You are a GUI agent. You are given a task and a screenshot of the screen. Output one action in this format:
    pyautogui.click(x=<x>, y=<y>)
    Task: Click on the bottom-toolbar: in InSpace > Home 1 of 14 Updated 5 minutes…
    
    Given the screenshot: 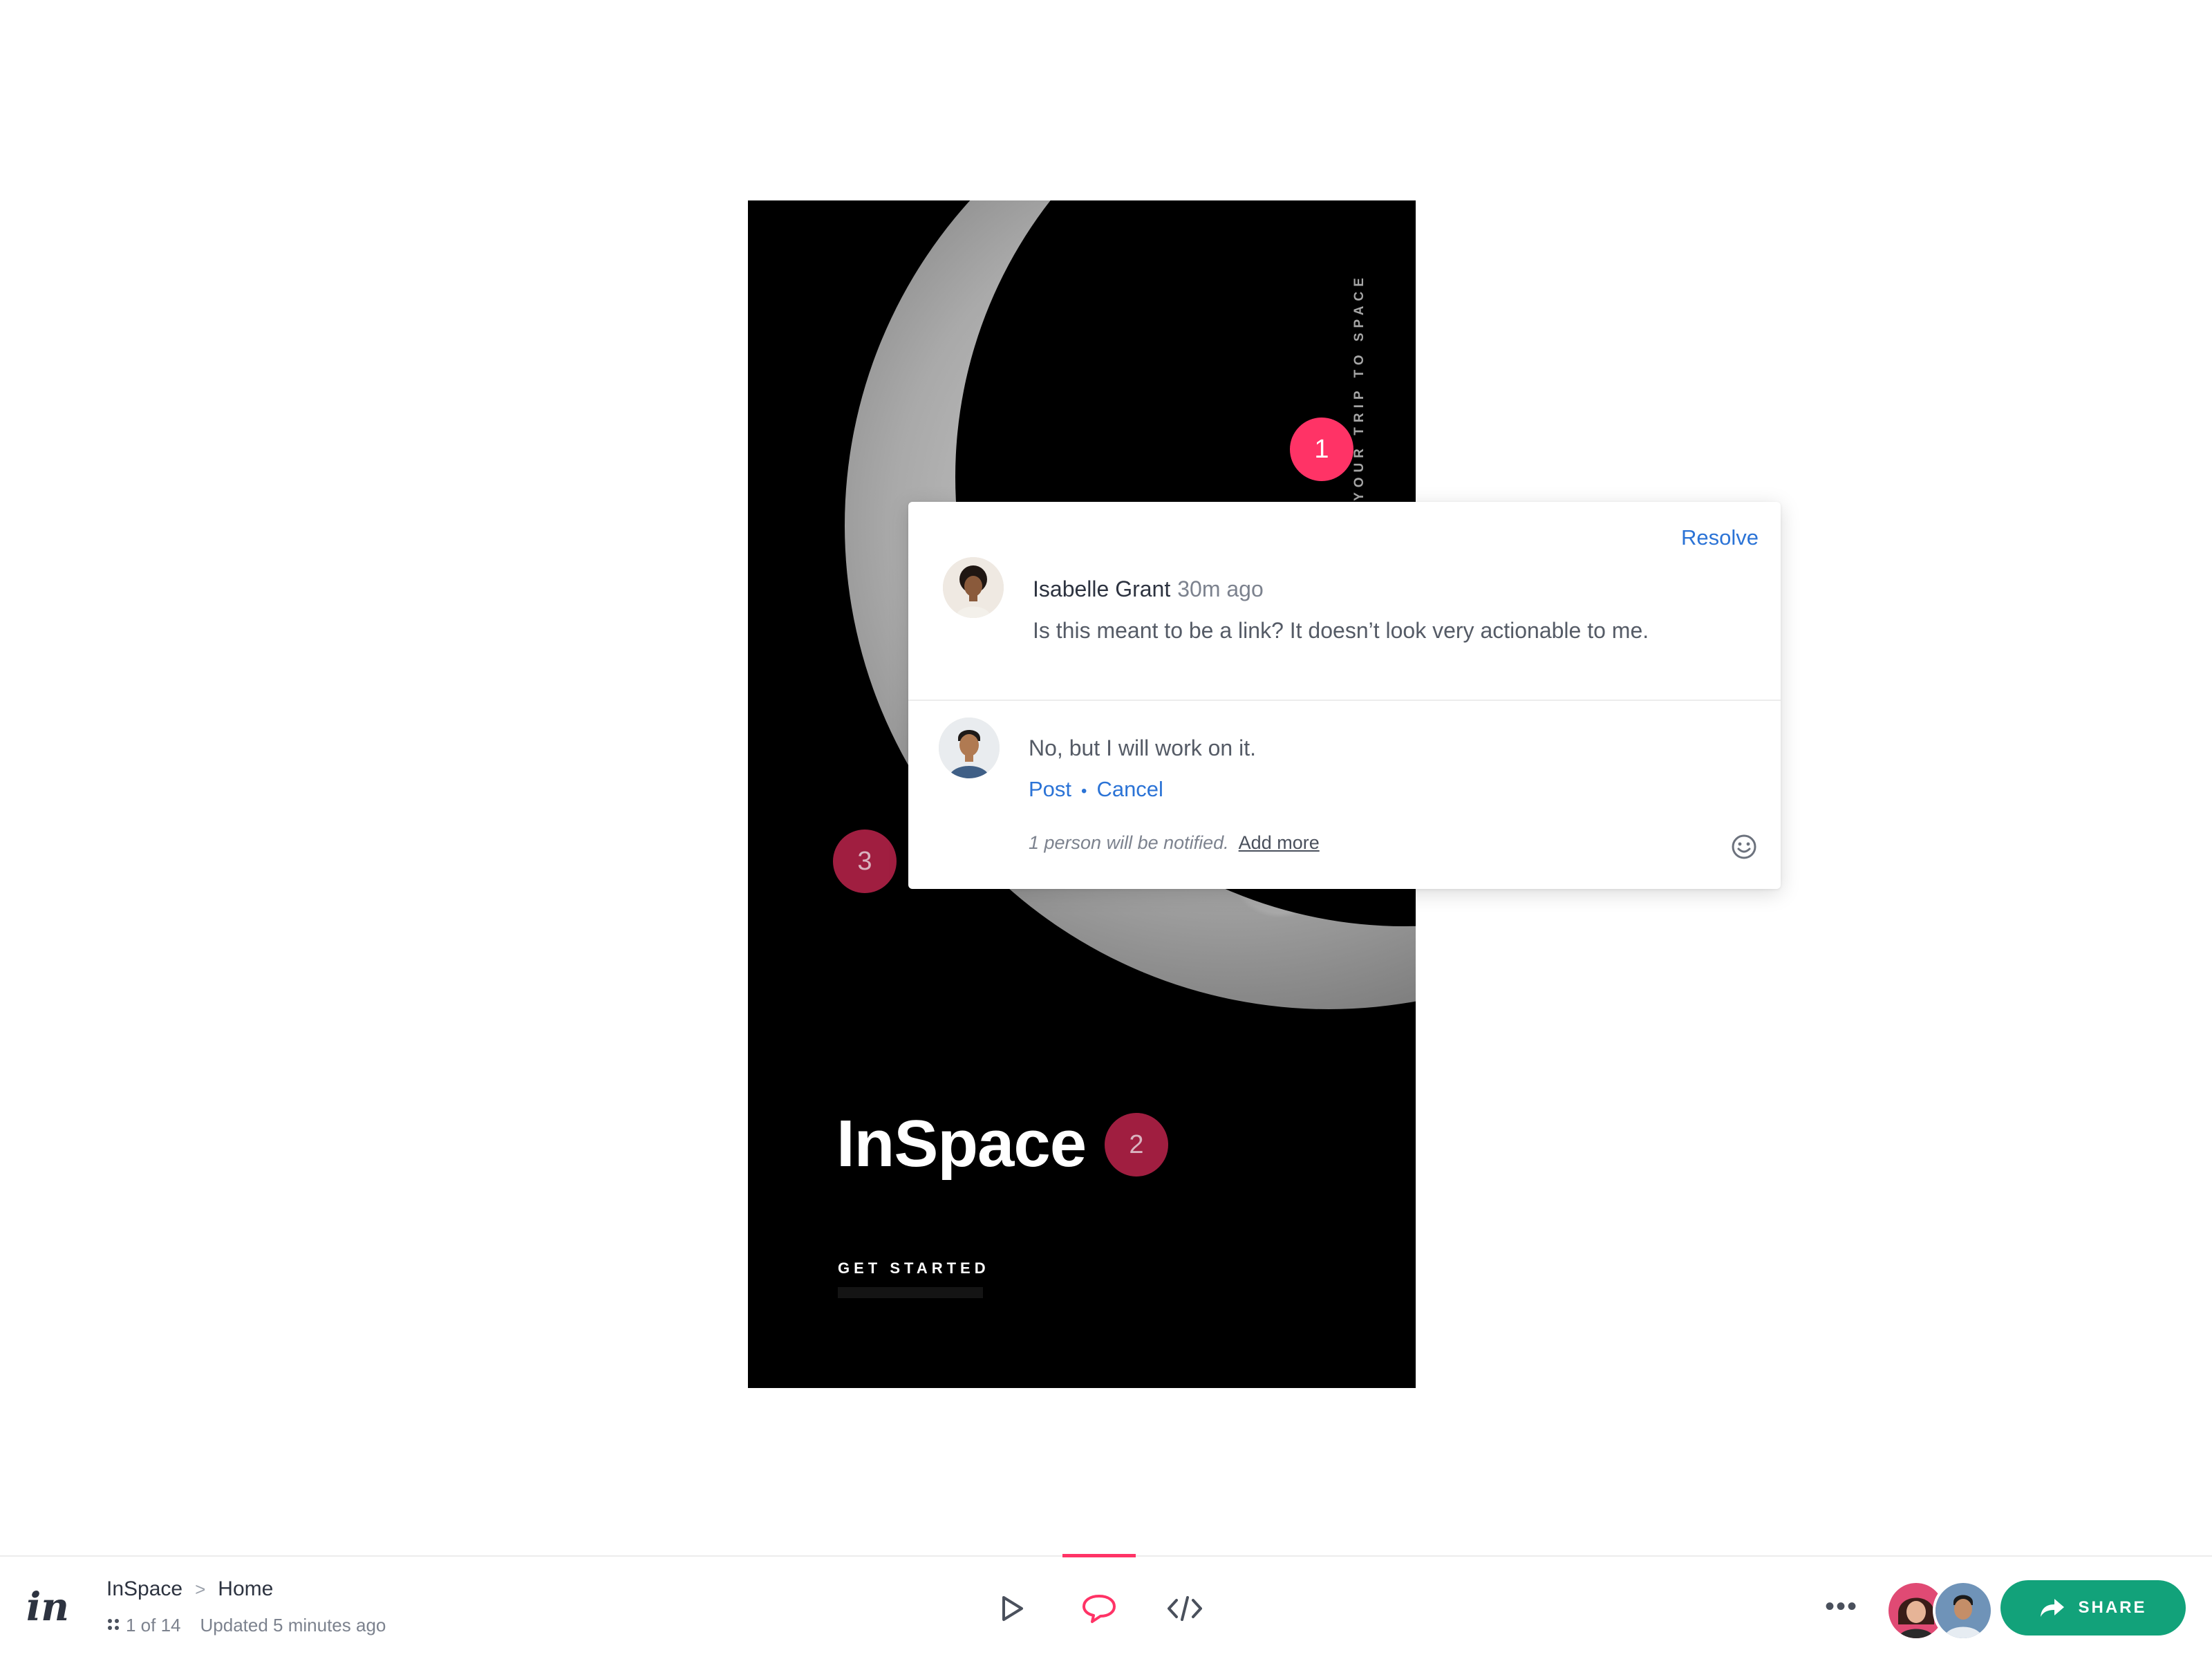 What is the action you would take?
    pyautogui.click(x=1106, y=1606)
    